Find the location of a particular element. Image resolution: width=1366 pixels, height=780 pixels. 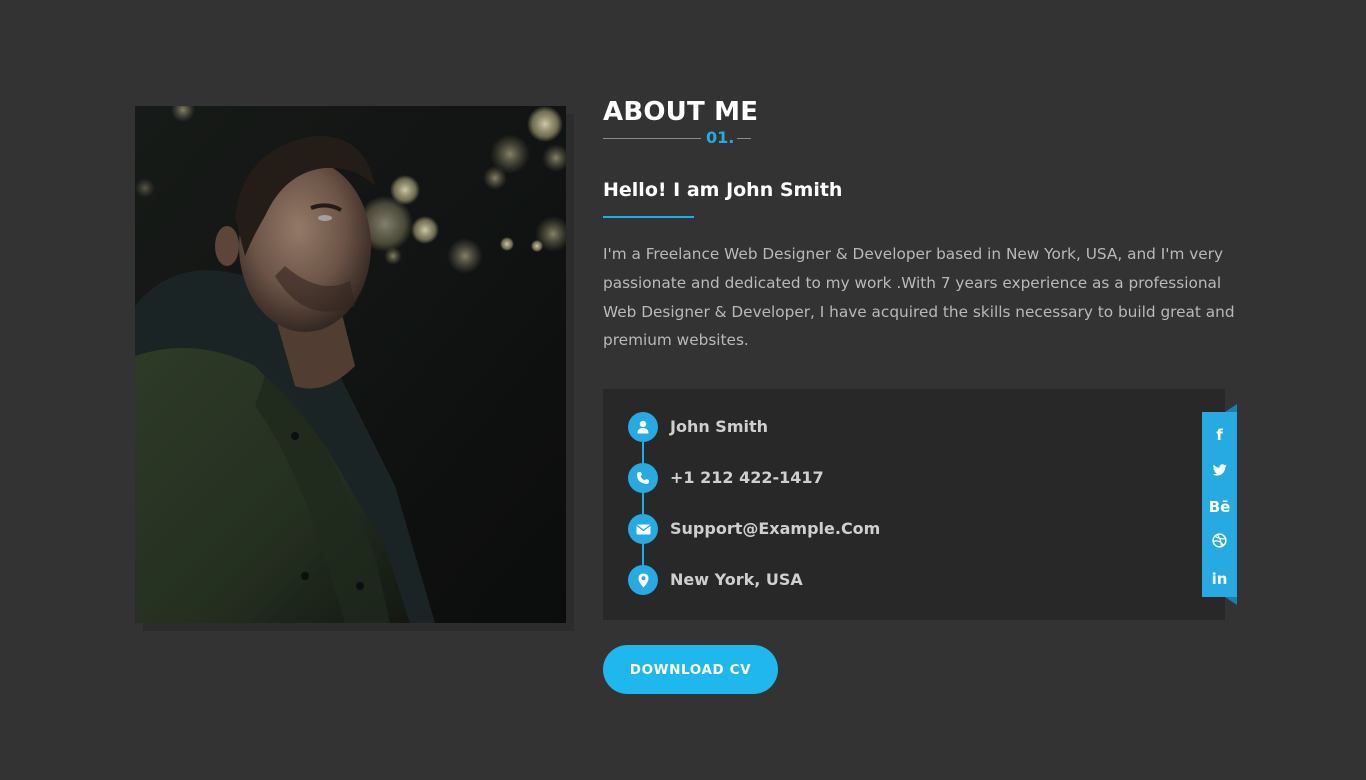

social-facebook: f is located at coordinates (1219, 443).